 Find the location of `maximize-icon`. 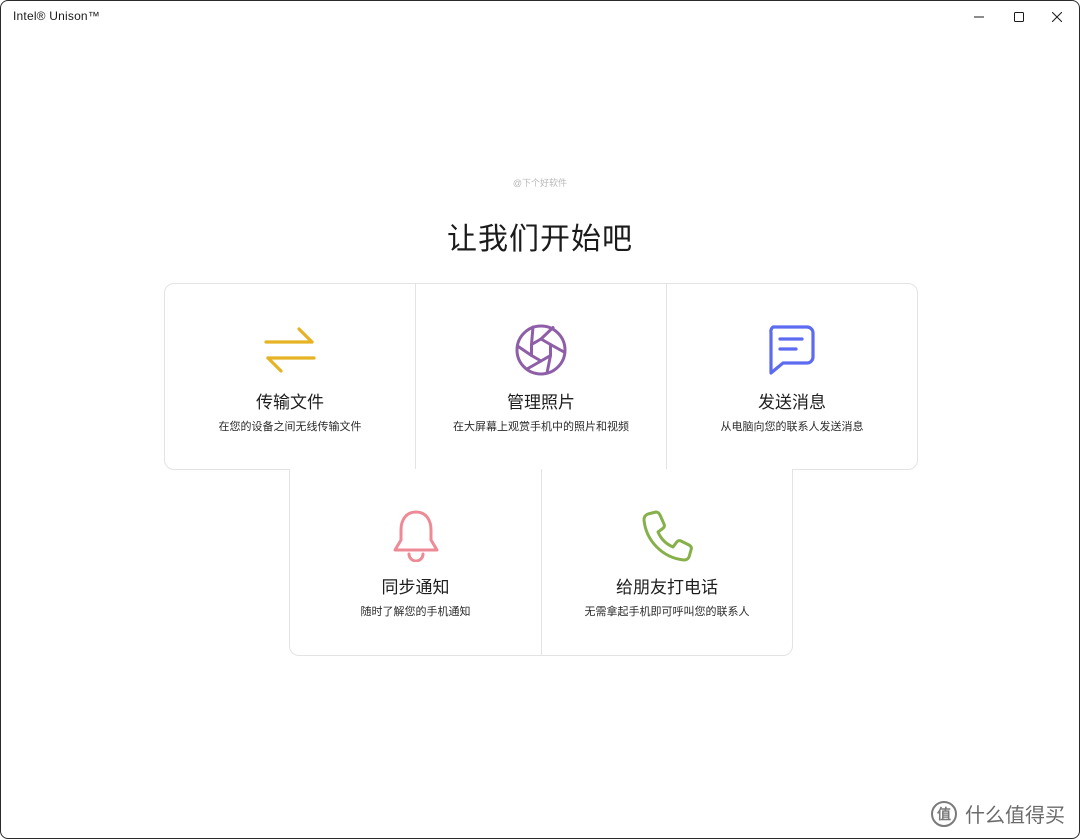

maximize-icon is located at coordinates (1019, 17).